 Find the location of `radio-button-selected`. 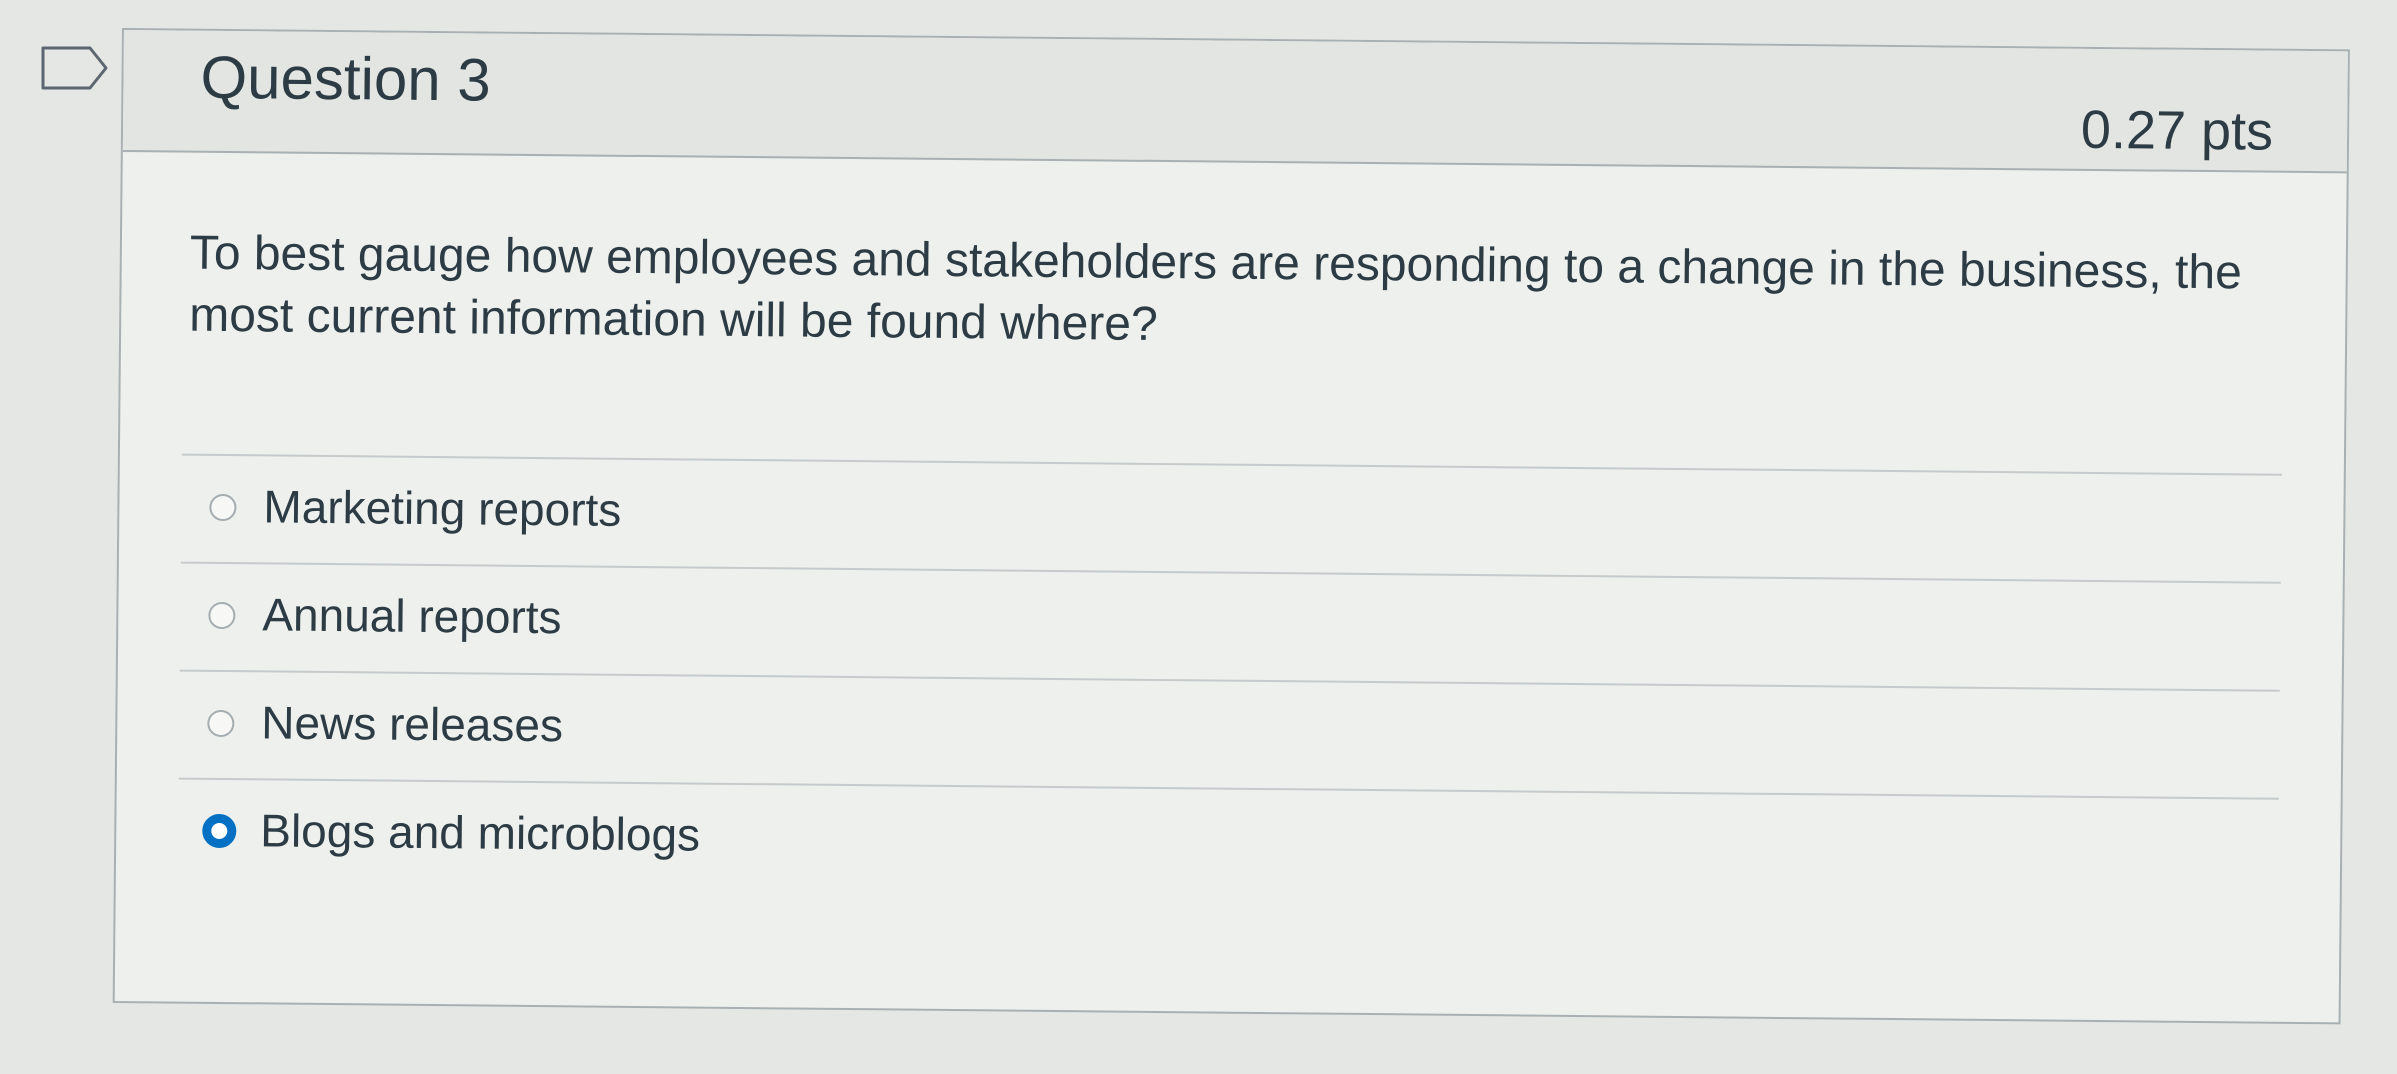

radio-button-selected is located at coordinates (219, 831).